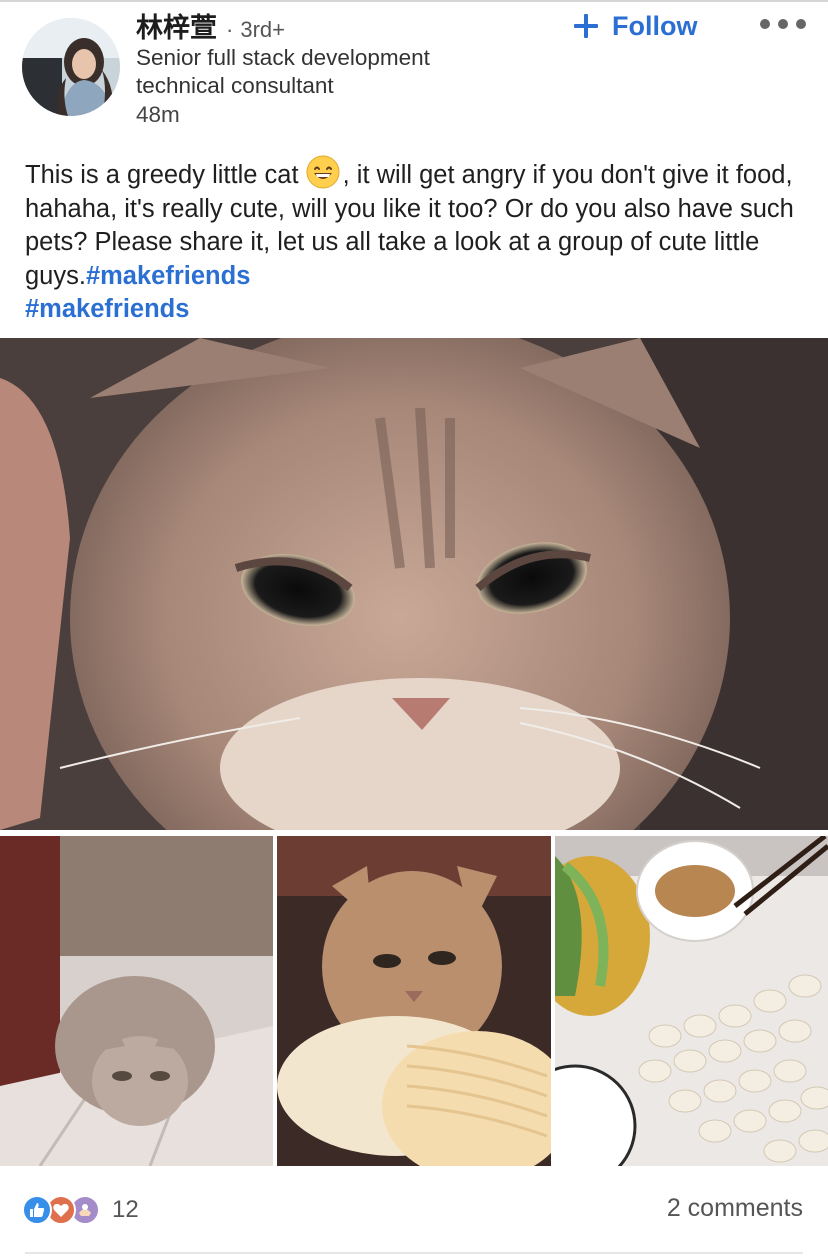 The width and height of the screenshot is (828, 1256). Describe the element at coordinates (176, 25) in the screenshot. I see `author-name: 林梓萱` at that location.